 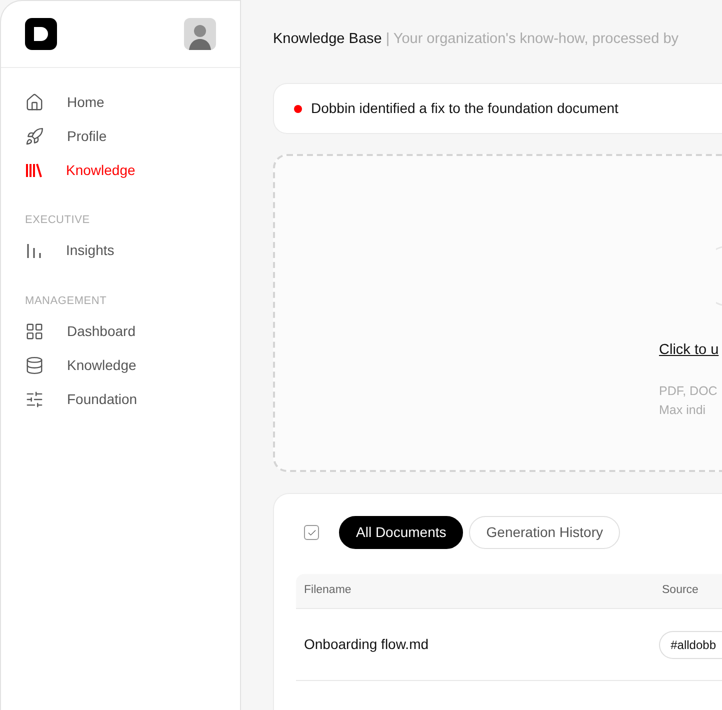 What do you see at coordinates (682, 410) in the screenshot?
I see `upload-hint: Max indi` at bounding box center [682, 410].